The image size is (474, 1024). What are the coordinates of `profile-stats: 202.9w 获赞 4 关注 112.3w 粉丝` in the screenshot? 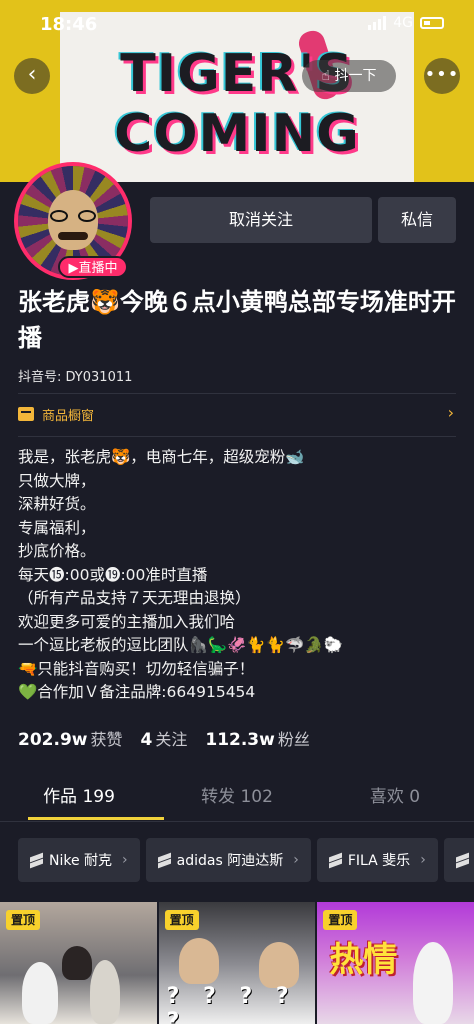 It's located at (164, 738).